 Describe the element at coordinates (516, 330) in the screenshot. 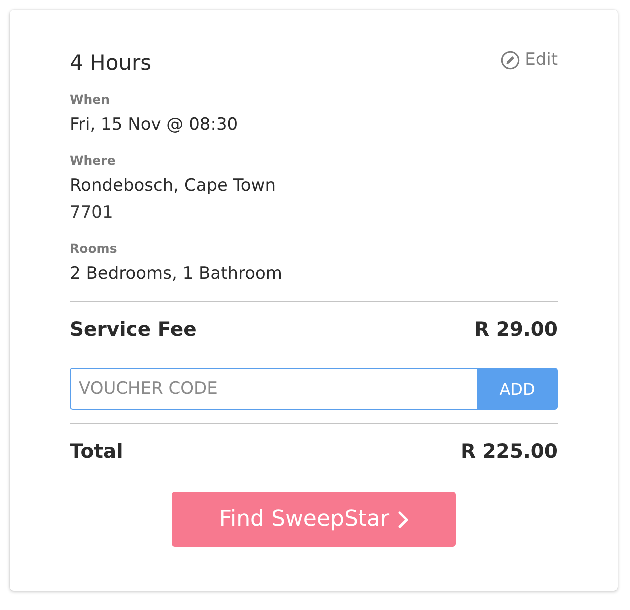

I see `fee-amount: R 29.00` at that location.